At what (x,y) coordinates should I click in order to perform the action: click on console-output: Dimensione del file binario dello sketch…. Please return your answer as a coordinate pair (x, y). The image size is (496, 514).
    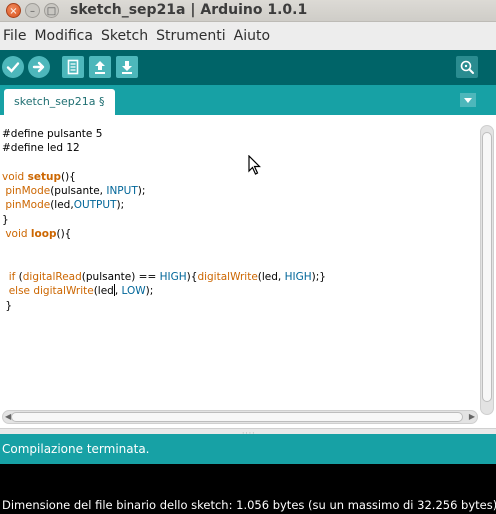
    Looking at the image, I should click on (248, 489).